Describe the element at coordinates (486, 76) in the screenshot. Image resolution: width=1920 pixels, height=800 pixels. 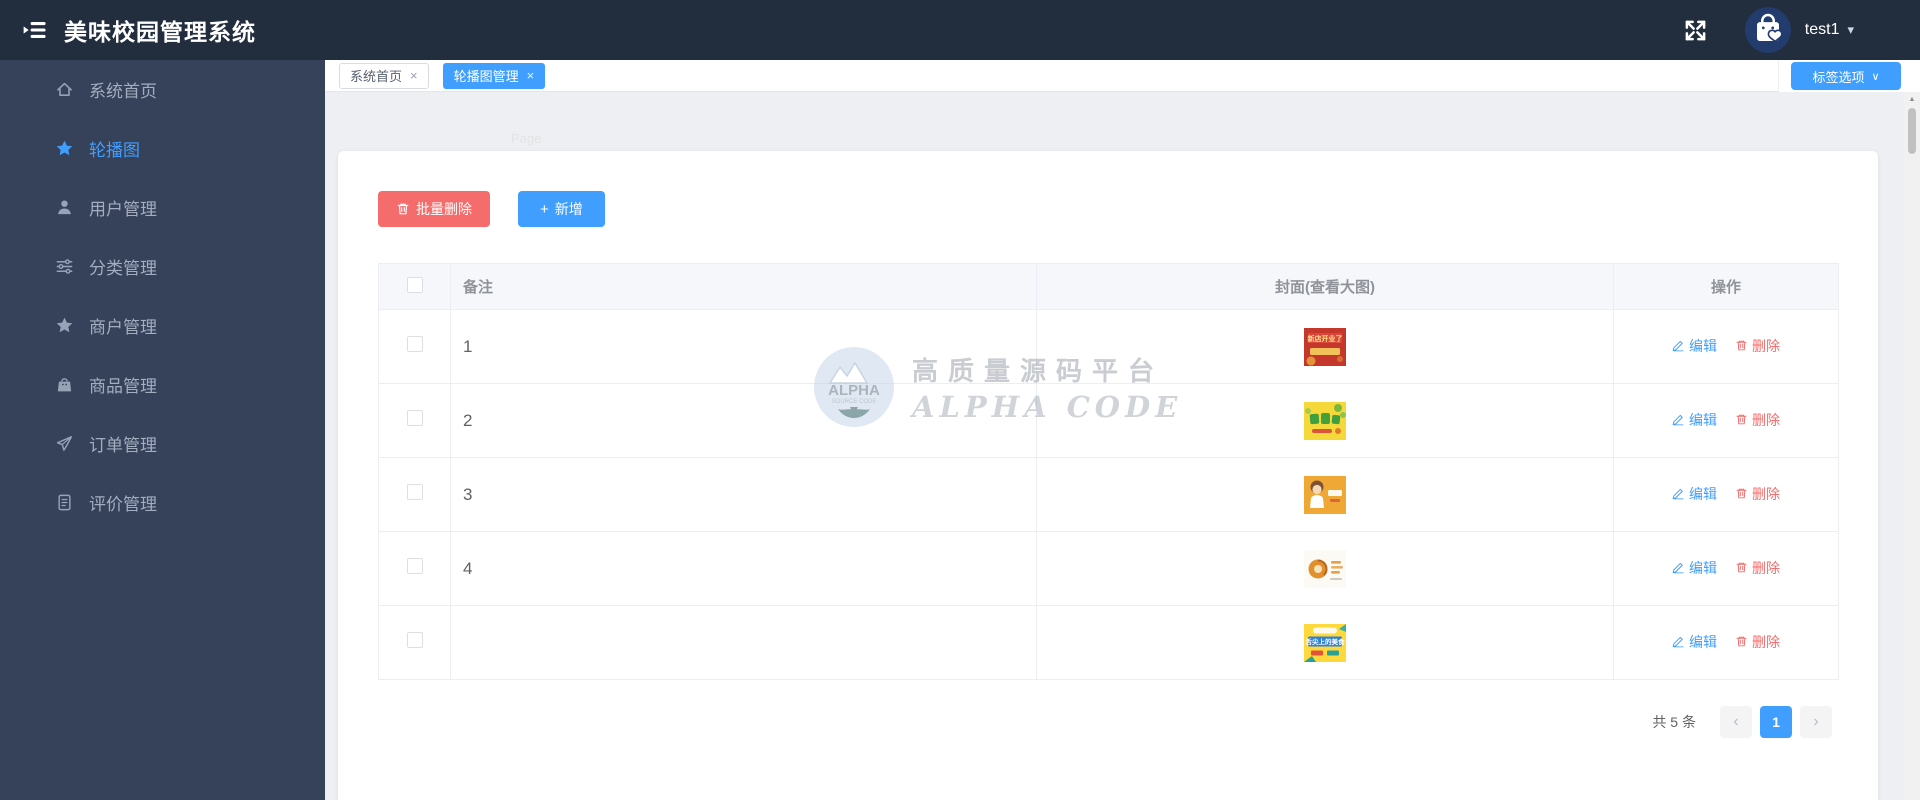
I see `tab-label: 轮播图管理` at that location.